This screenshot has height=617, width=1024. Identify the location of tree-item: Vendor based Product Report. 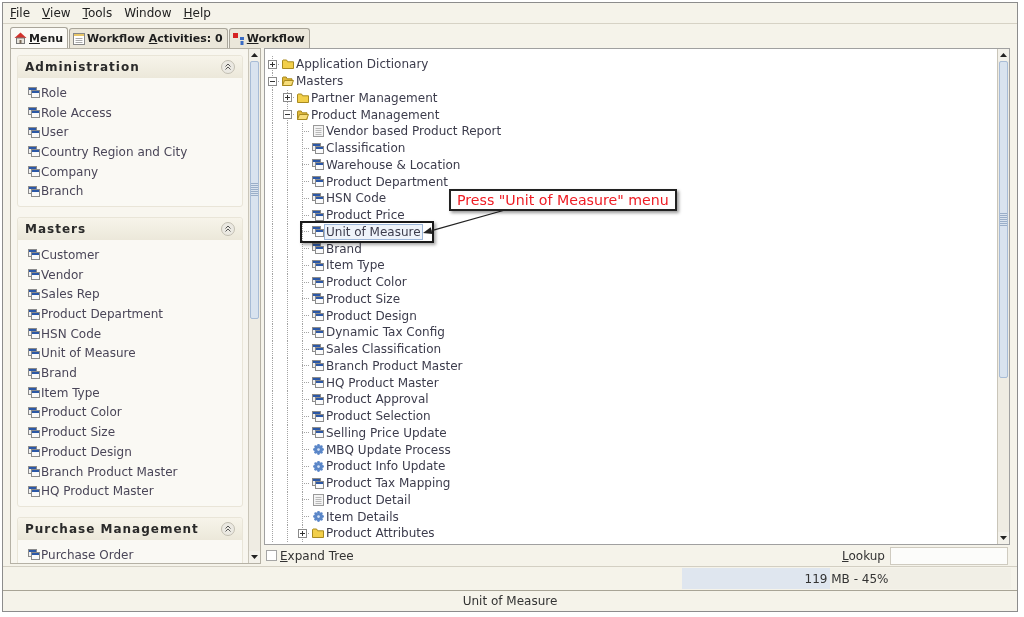
(414, 131).